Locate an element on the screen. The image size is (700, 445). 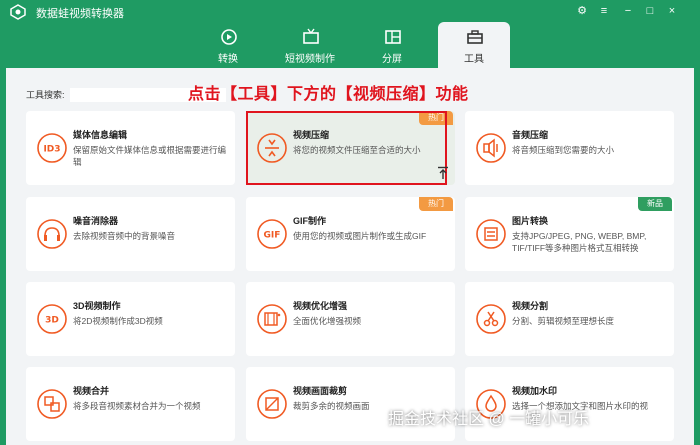
tool-card-video-split: 视频分割 分割、剪辑视频至理想长度 is located at coordinates (569, 319).